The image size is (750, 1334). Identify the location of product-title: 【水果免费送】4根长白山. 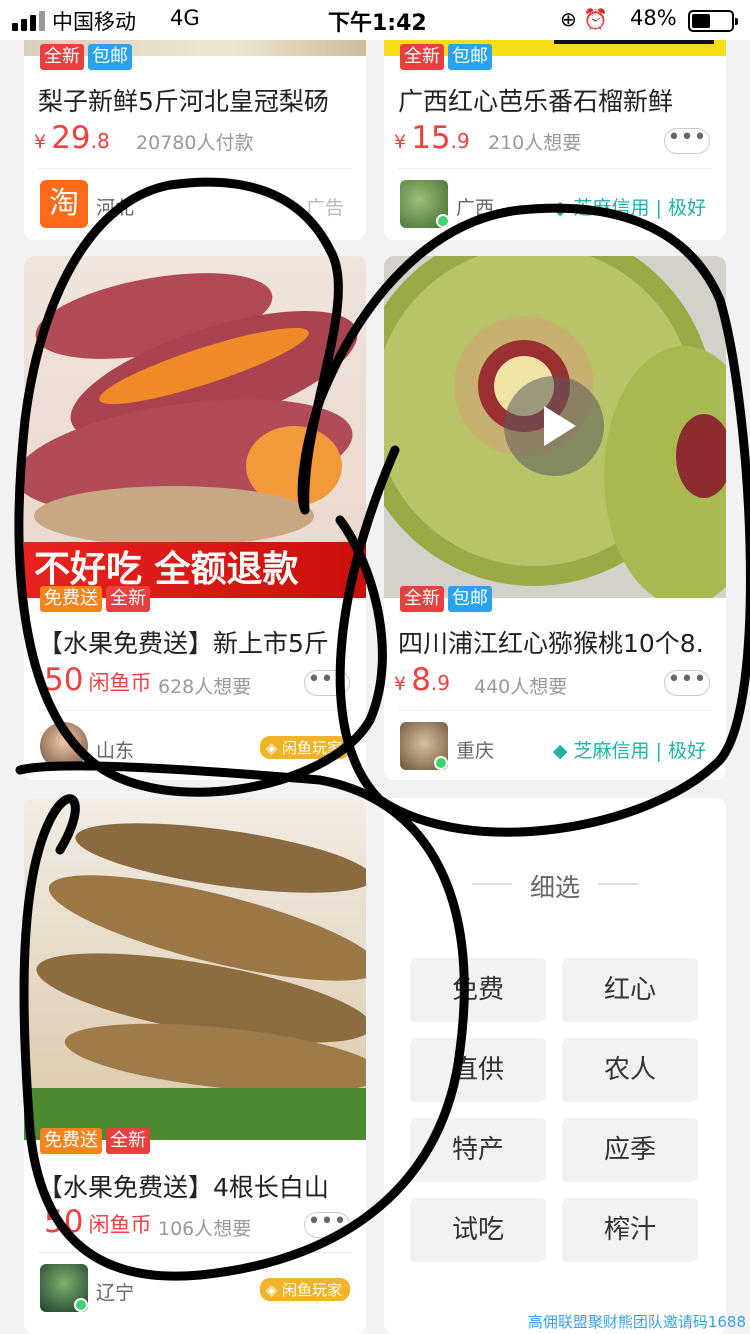
(183, 1187).